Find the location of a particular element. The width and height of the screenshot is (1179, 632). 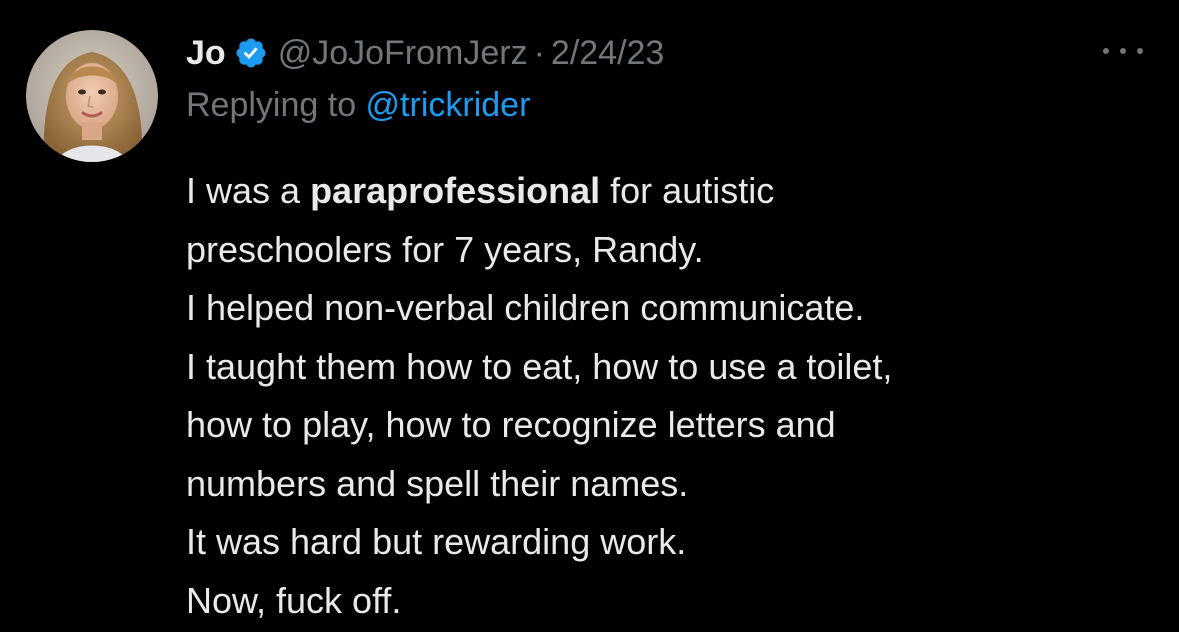

text-segment: for autistic is located at coordinates (687, 190).